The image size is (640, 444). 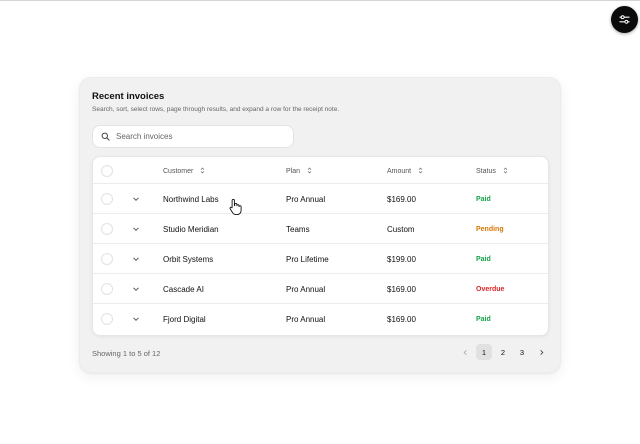 I want to click on column-header-customer-label: Customer, so click(x=178, y=171).